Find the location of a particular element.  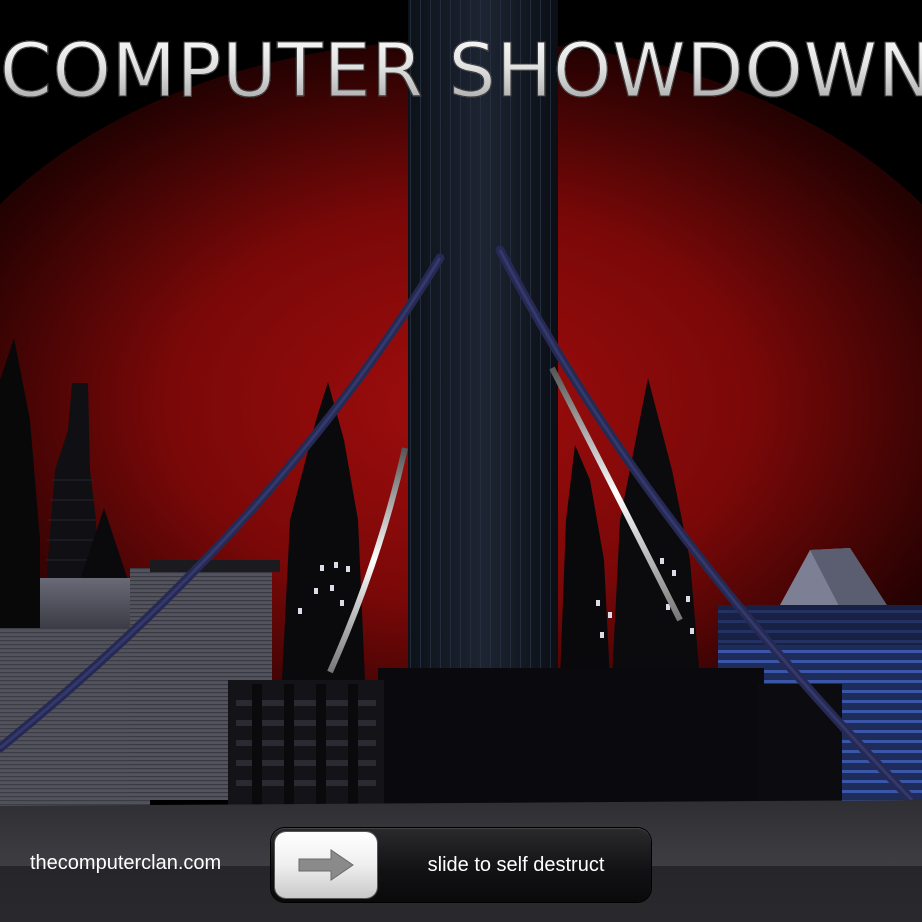

slider-knob is located at coordinates (326, 865).